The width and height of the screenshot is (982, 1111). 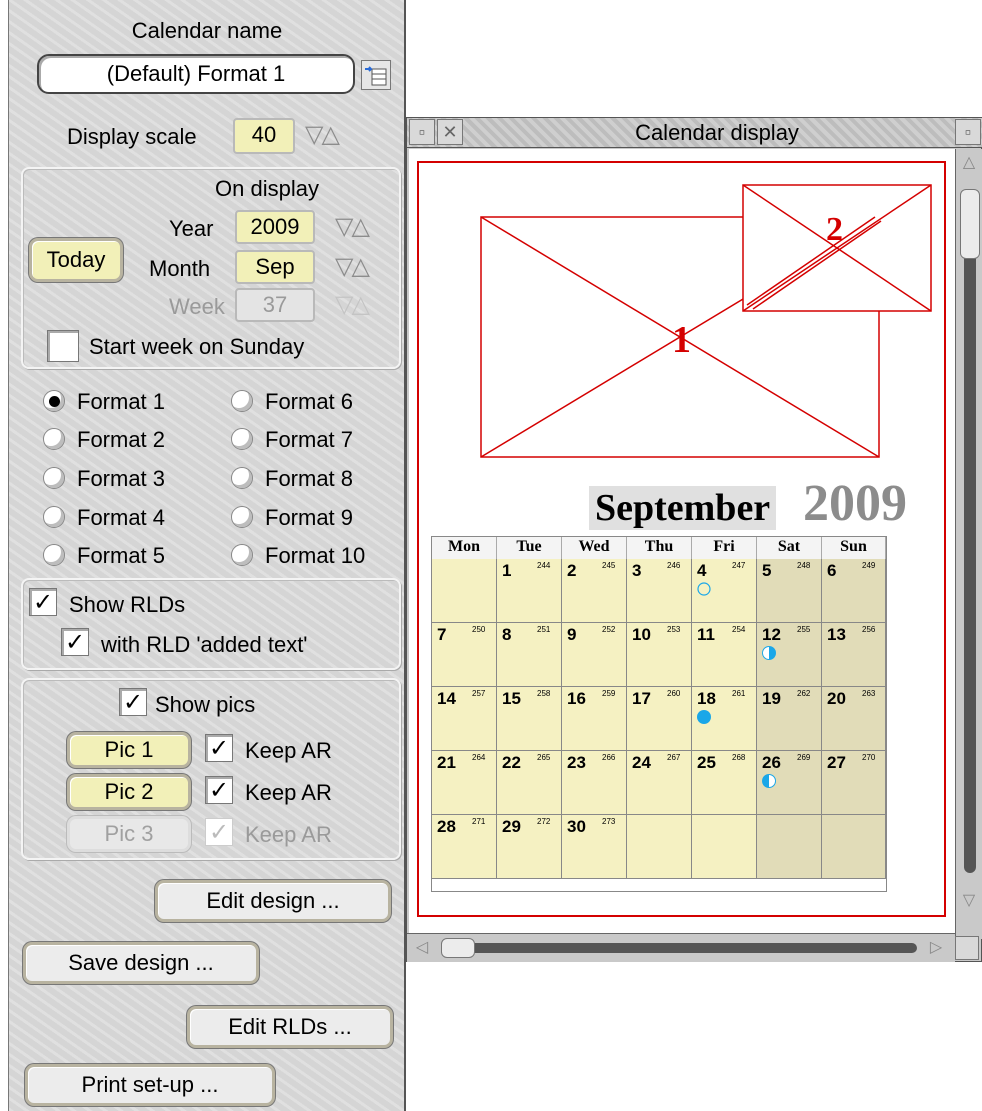 What do you see at coordinates (450, 132) in the screenshot?
I see `close-icon: ✕` at bounding box center [450, 132].